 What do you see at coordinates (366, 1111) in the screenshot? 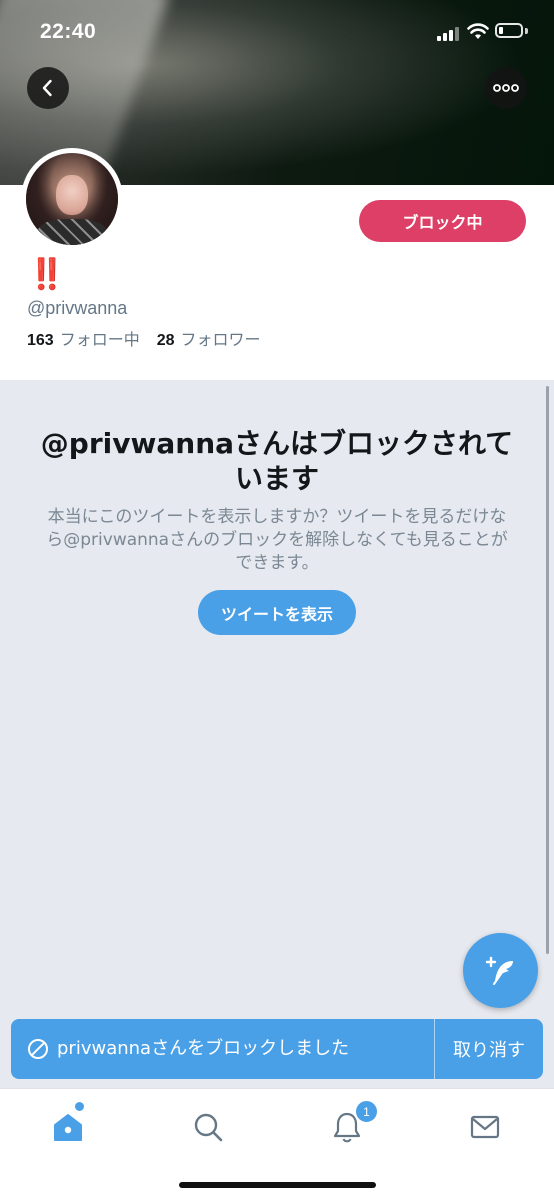
I see `notification-badge: 1` at bounding box center [366, 1111].